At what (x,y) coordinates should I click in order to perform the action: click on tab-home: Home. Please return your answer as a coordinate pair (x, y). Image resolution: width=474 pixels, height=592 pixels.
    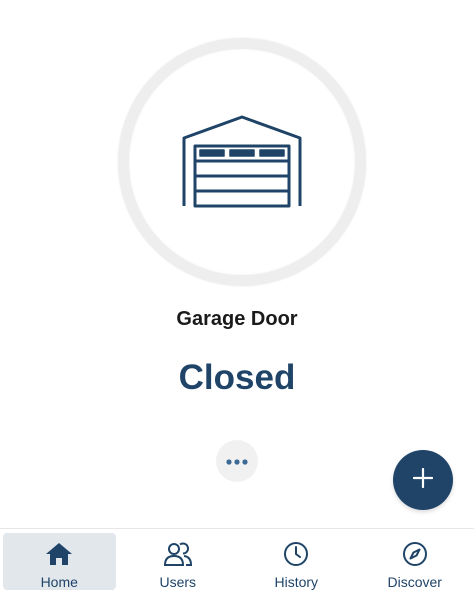
    Looking at the image, I should click on (59, 560).